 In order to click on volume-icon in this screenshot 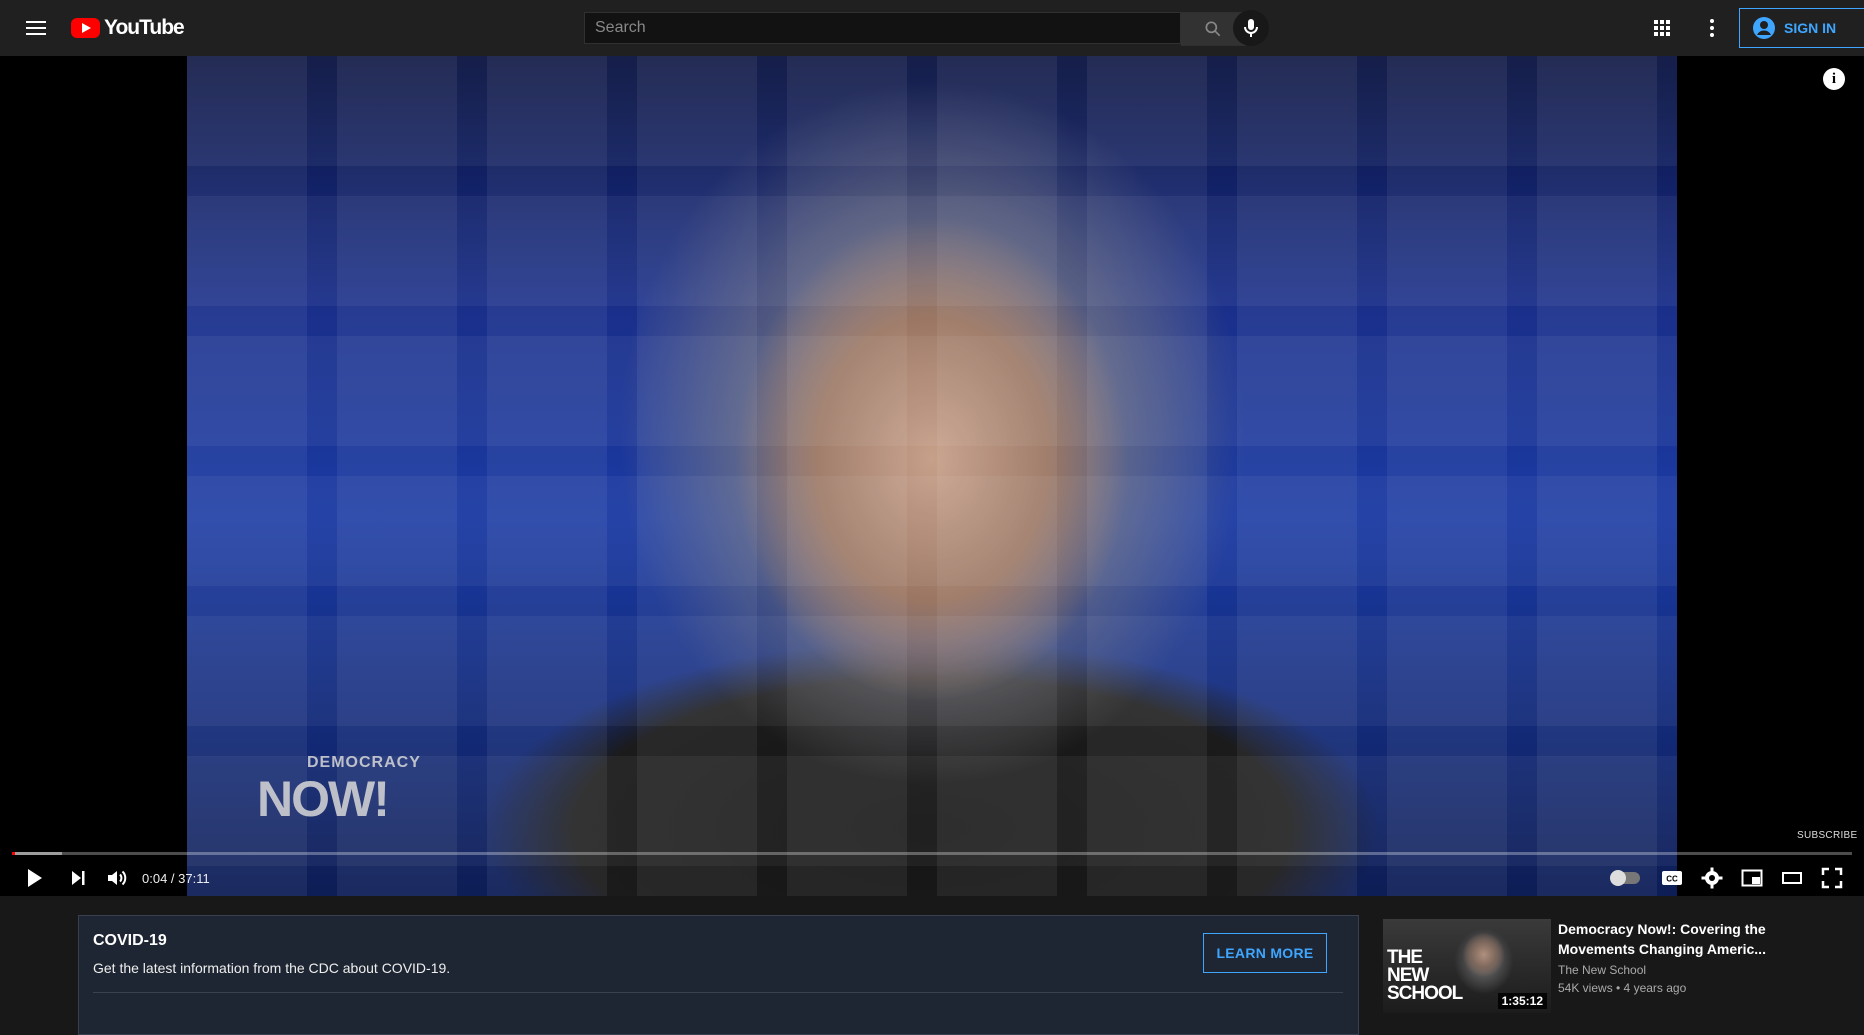, I will do `click(117, 878)`.